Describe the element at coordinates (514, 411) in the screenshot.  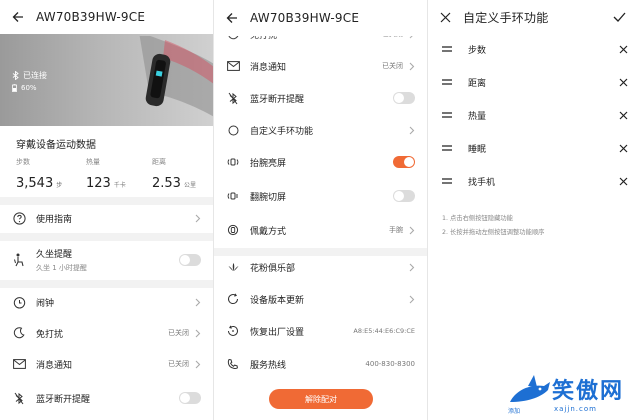
I see `watermark-small-text: 添加` at that location.